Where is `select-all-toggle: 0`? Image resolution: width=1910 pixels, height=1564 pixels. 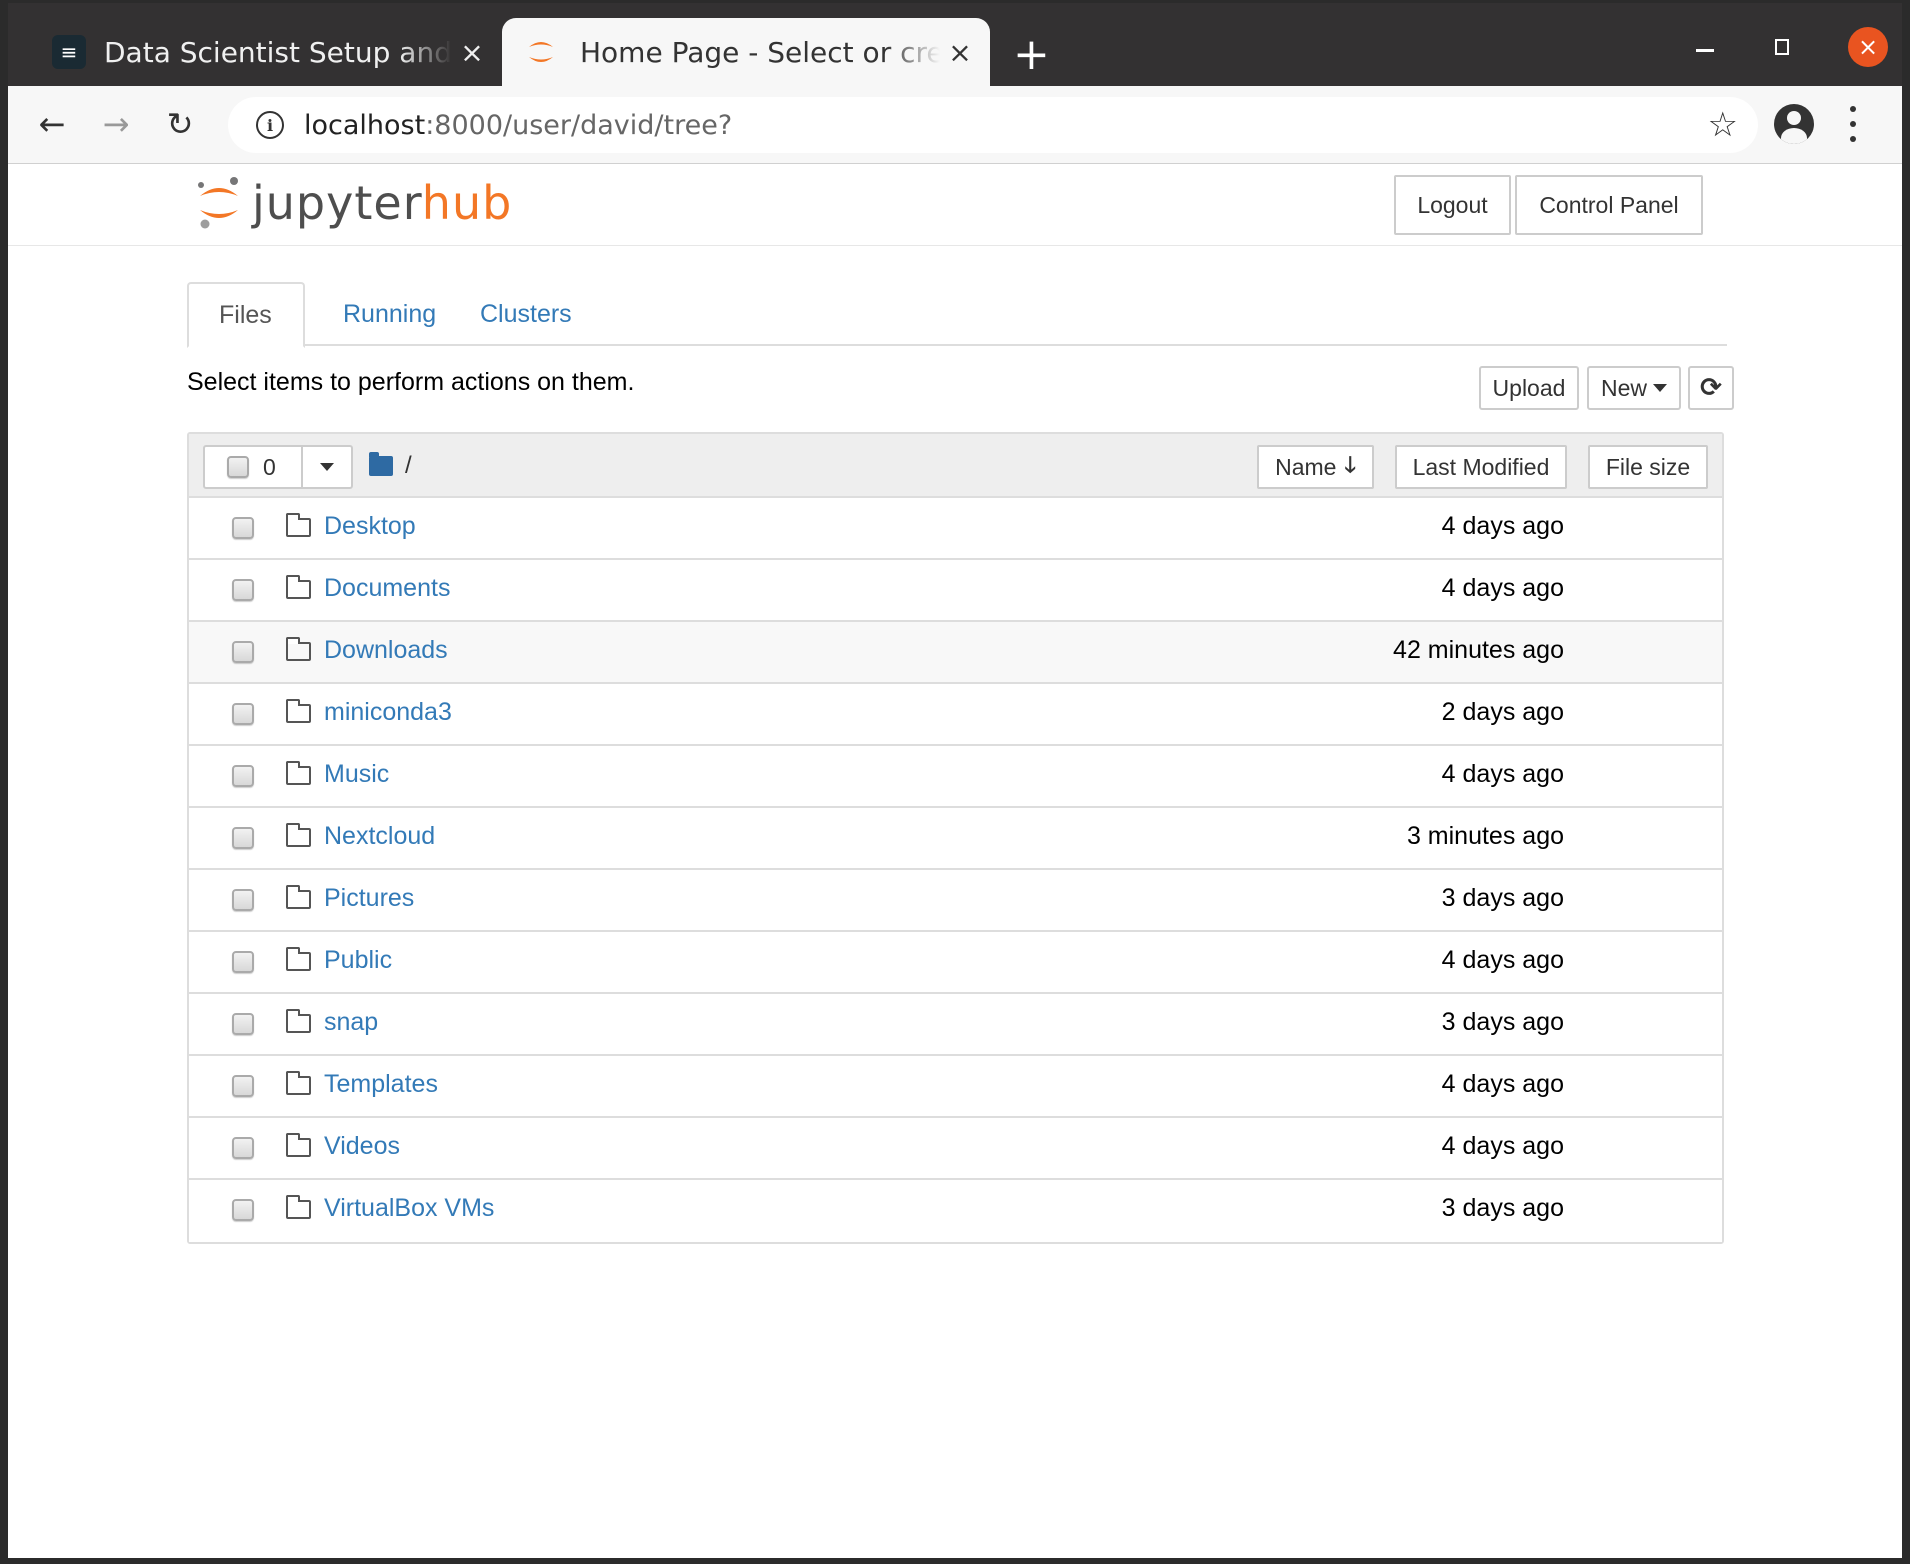 select-all-toggle: 0 is located at coordinates (254, 467).